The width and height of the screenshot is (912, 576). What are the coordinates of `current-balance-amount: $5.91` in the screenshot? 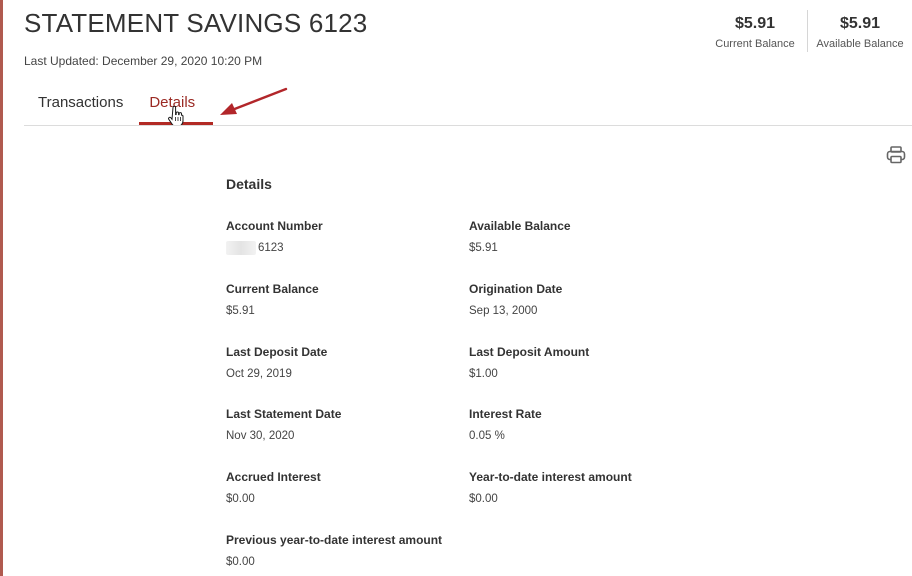 It's located at (755, 23).